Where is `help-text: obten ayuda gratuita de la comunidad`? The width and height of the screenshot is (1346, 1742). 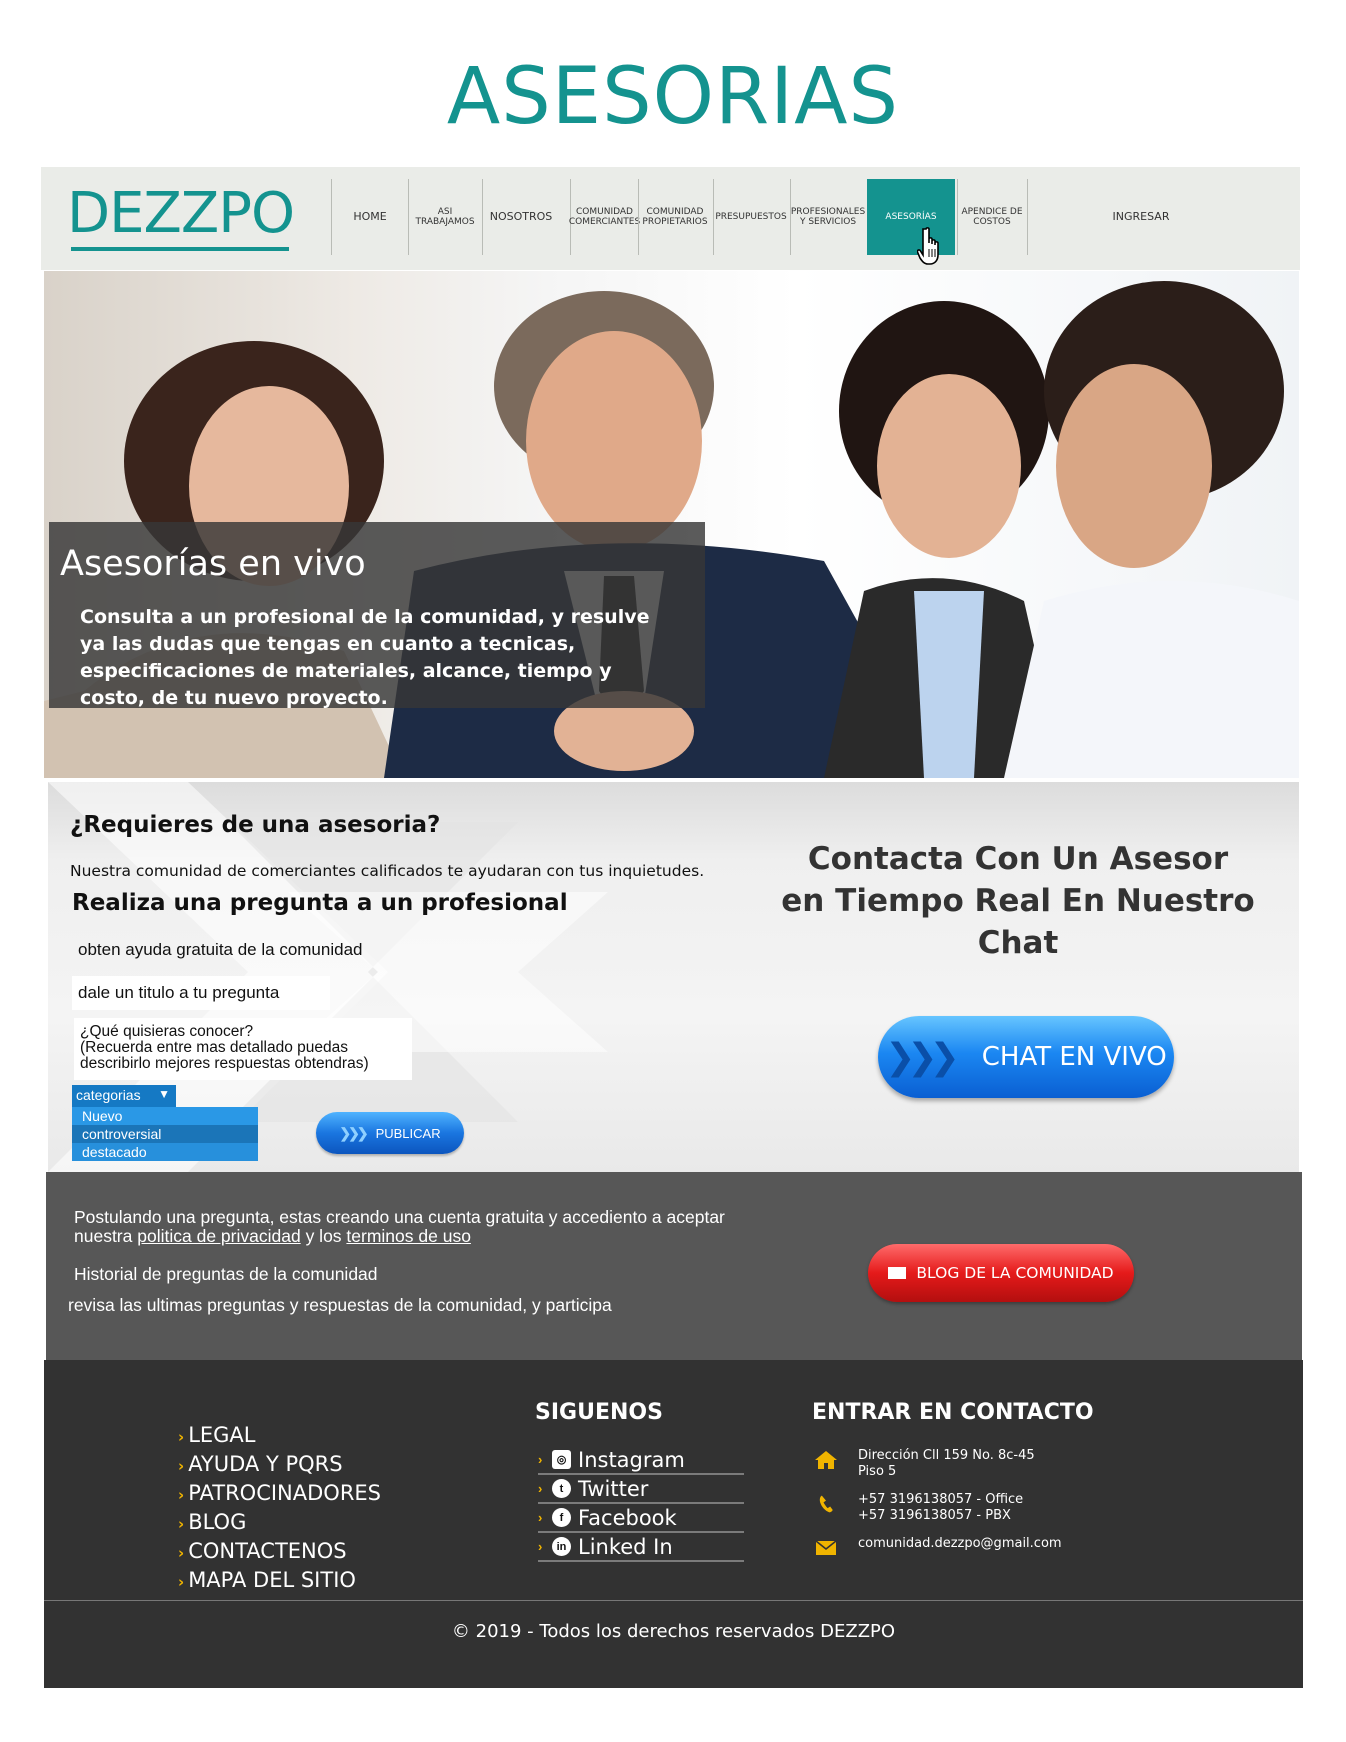 help-text: obten ayuda gratuita de la comunidad is located at coordinates (220, 949).